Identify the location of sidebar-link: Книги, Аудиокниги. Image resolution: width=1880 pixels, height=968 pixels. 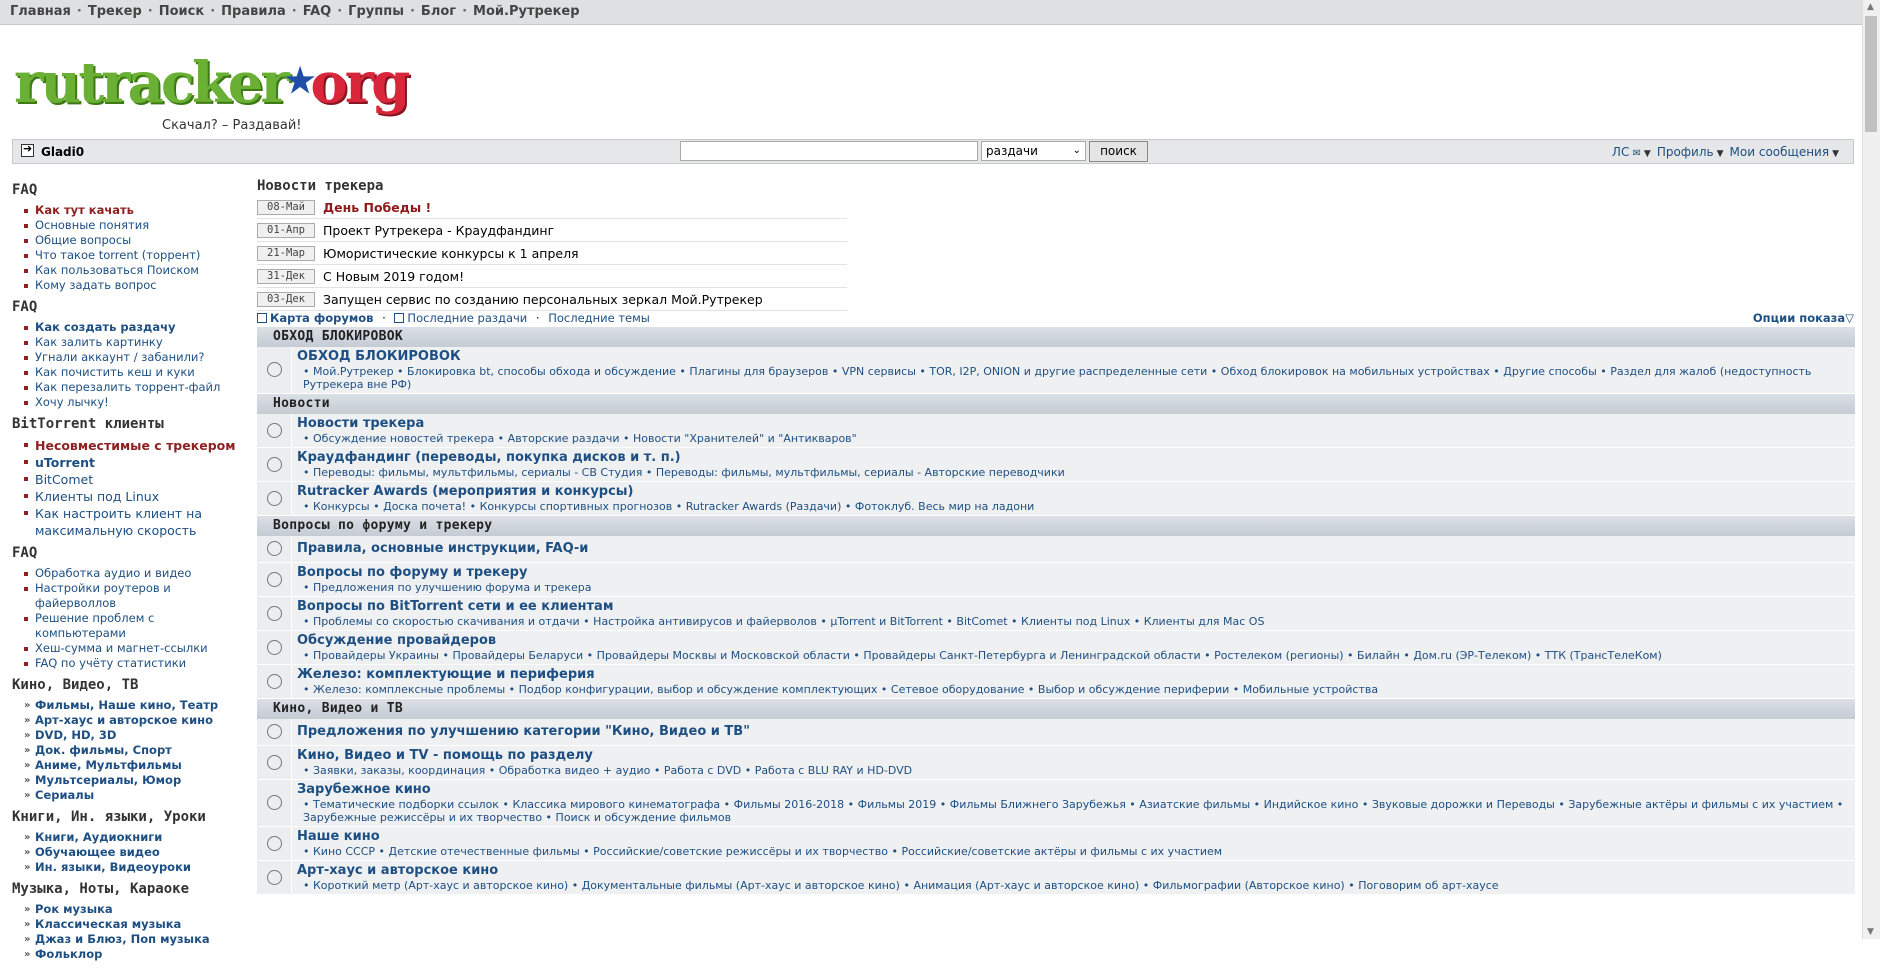
(136, 837).